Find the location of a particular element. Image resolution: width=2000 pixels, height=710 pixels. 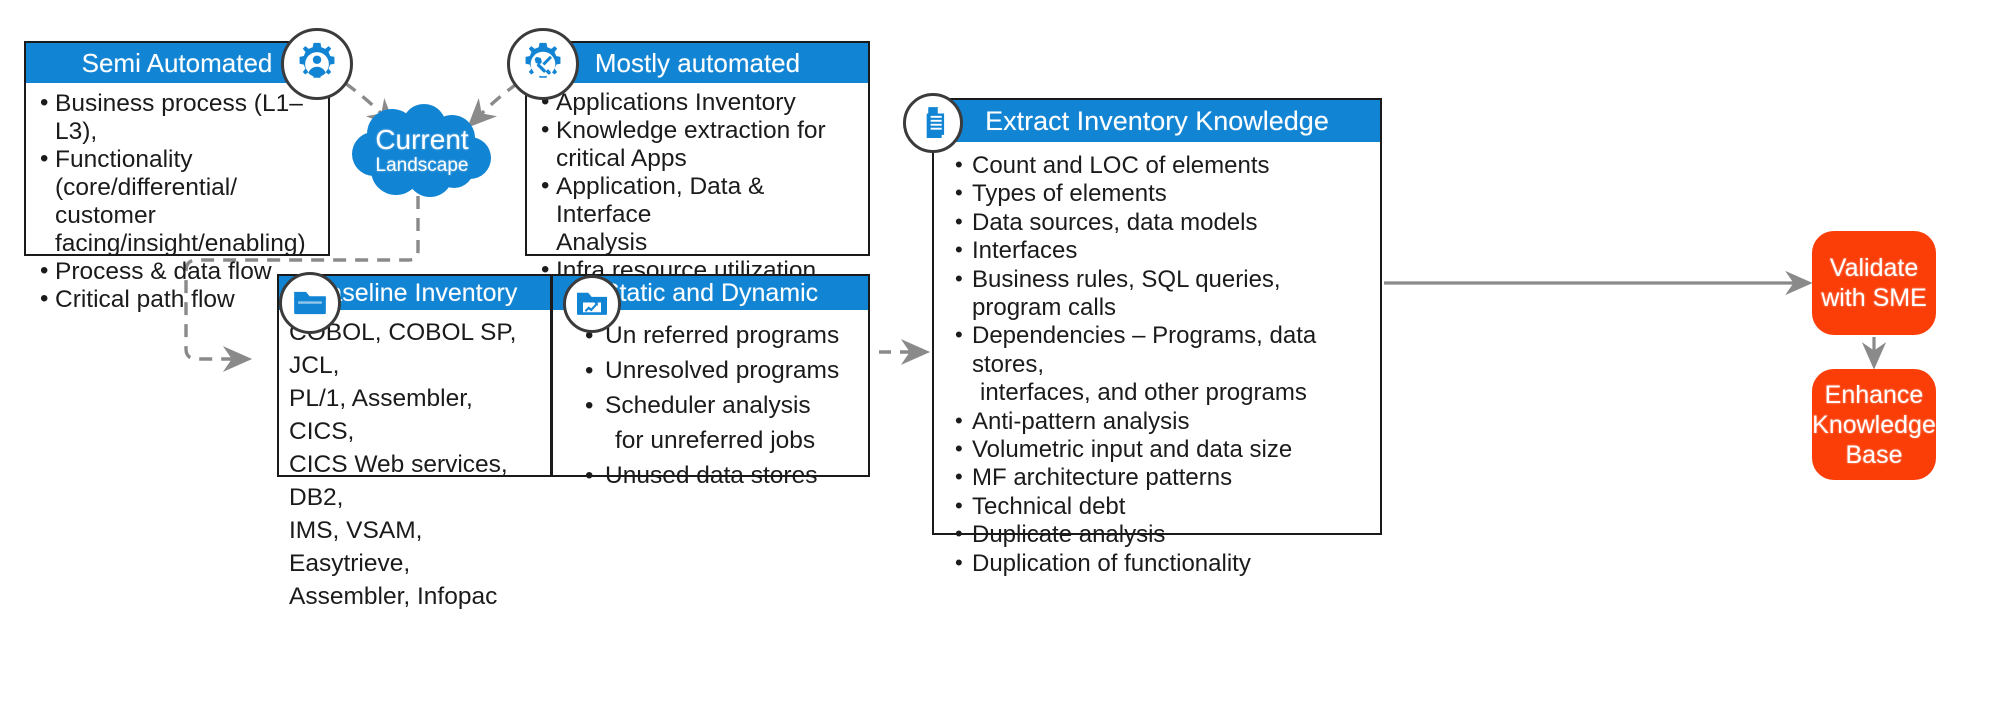

gear-person-icon is located at coordinates (317, 64).